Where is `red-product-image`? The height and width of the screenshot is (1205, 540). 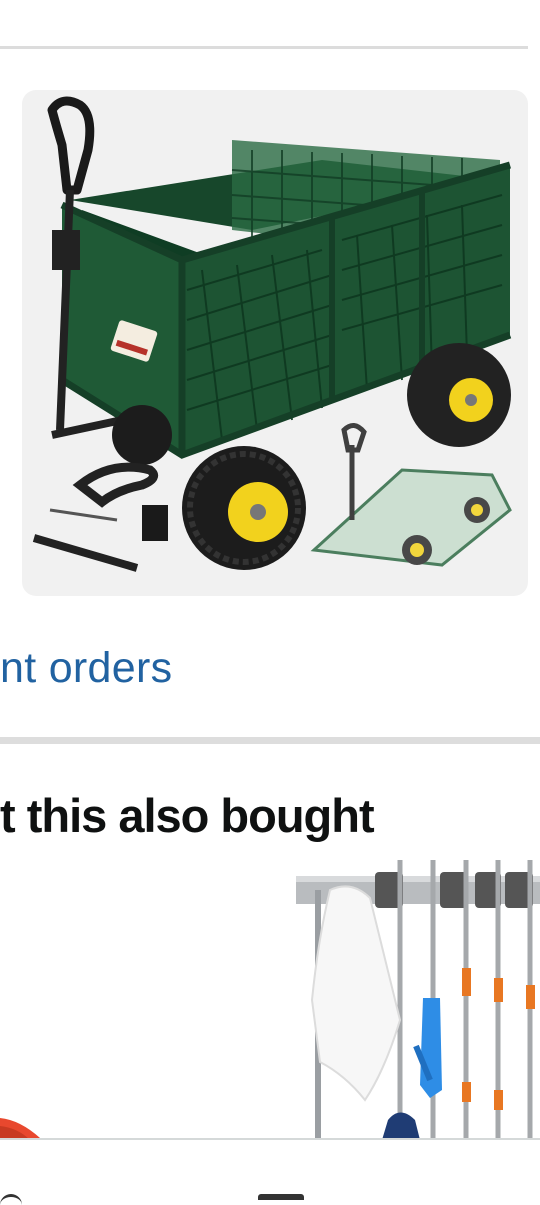 red-product-image is located at coordinates (20, 1129).